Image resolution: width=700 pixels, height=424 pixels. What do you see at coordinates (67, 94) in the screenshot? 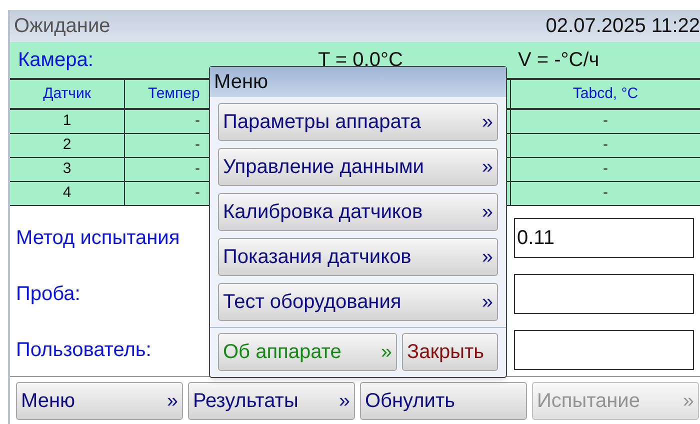
I see `column-header: Датчик` at bounding box center [67, 94].